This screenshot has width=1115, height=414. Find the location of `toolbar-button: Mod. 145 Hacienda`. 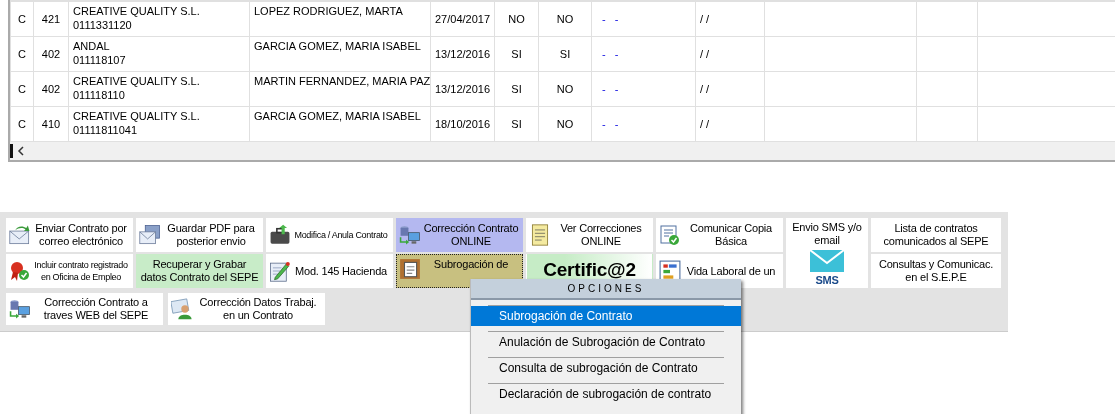

toolbar-button: Mod. 145 Hacienda is located at coordinates (329, 271).